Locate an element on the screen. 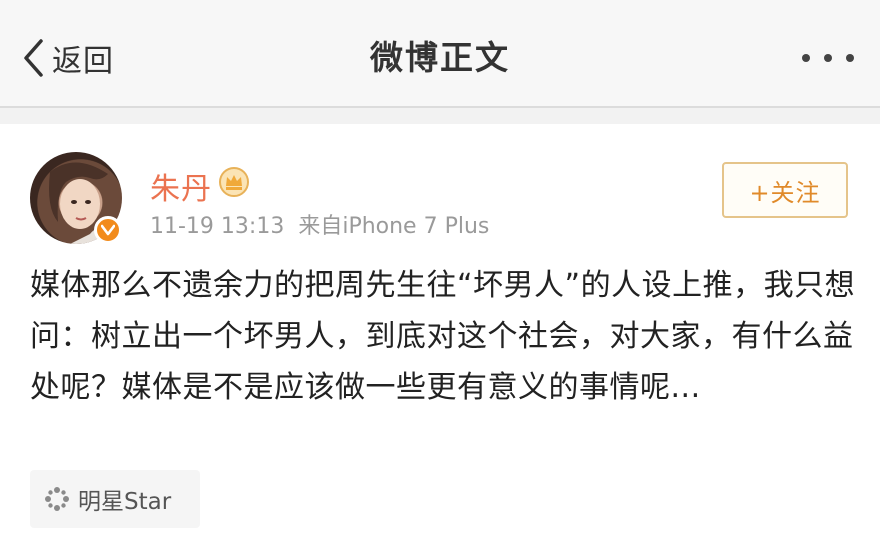 This screenshot has width=880, height=558. topic-label: 明星Star is located at coordinates (125, 502).